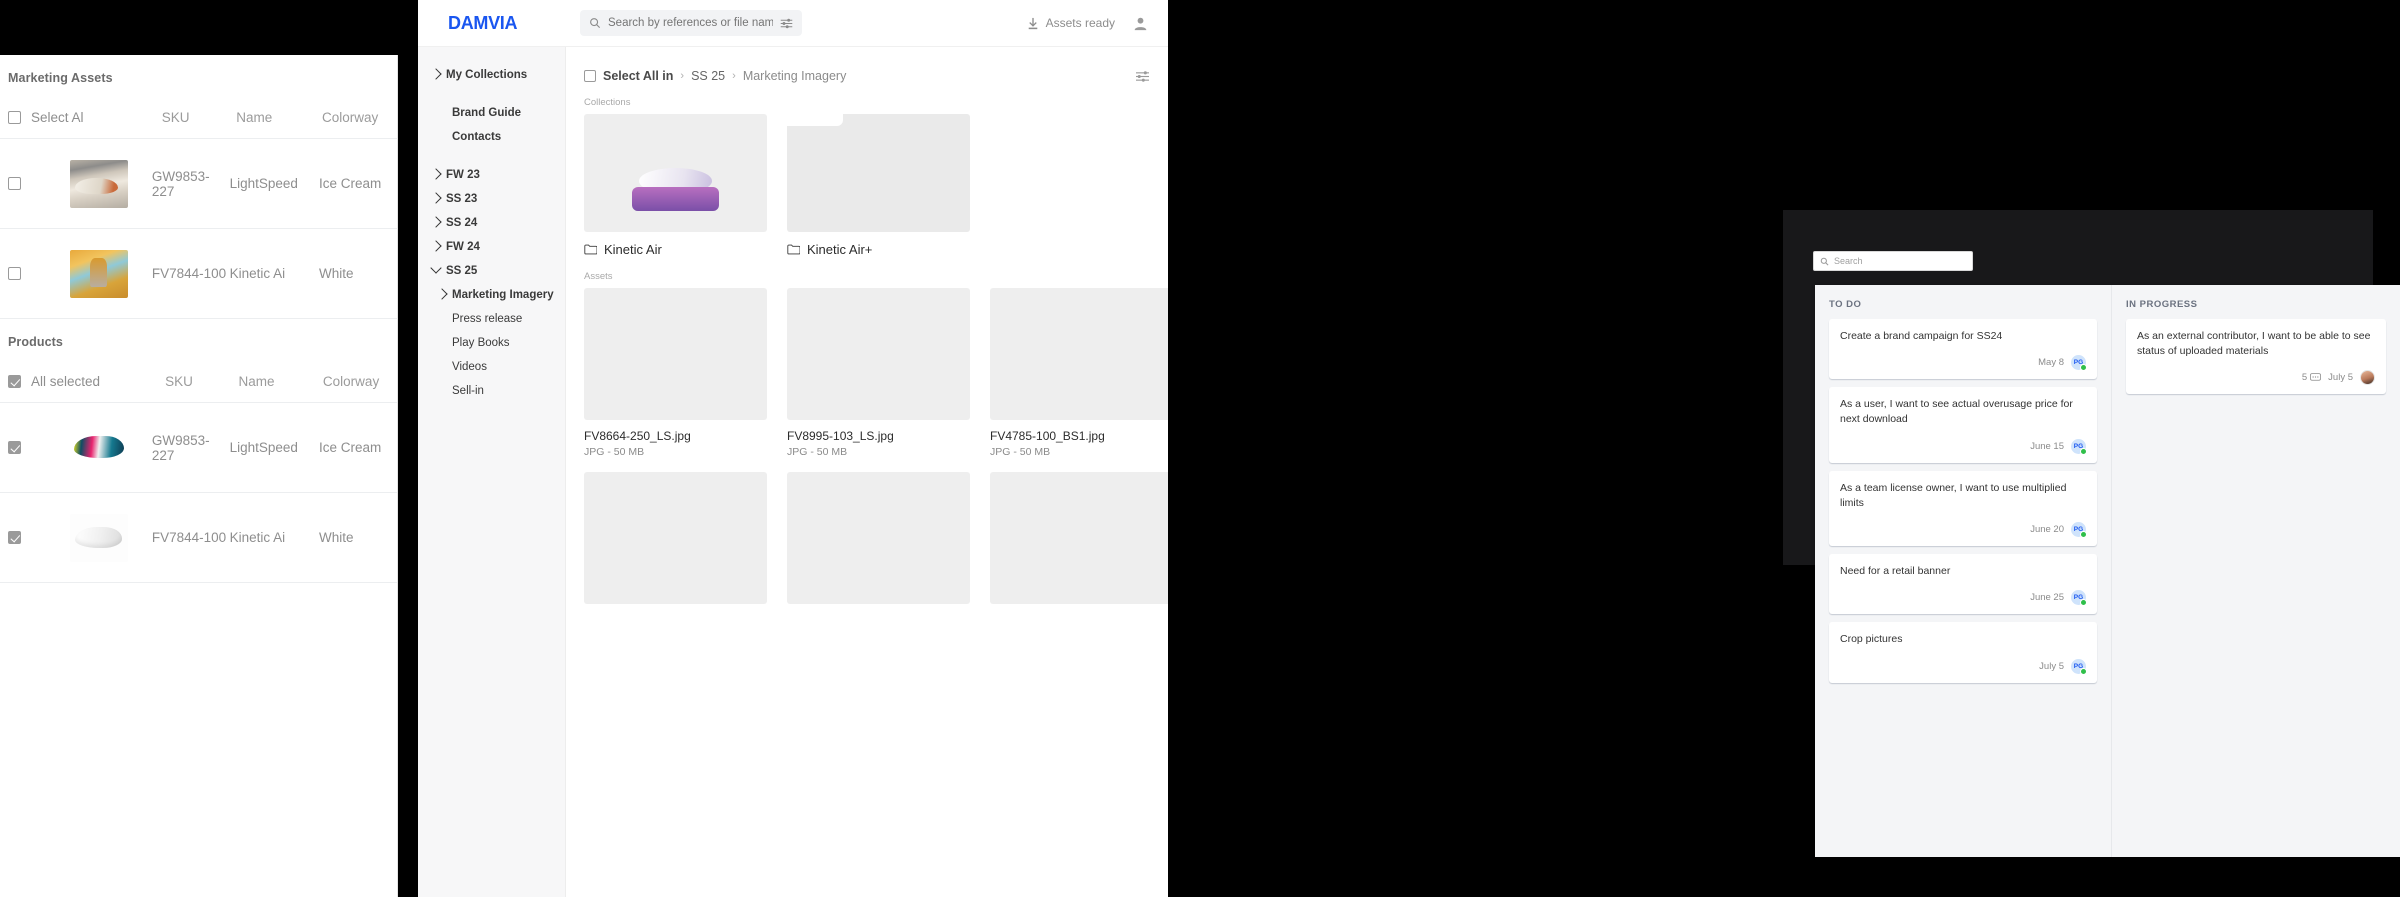  I want to click on select-all-label: Select Al, so click(57, 117).